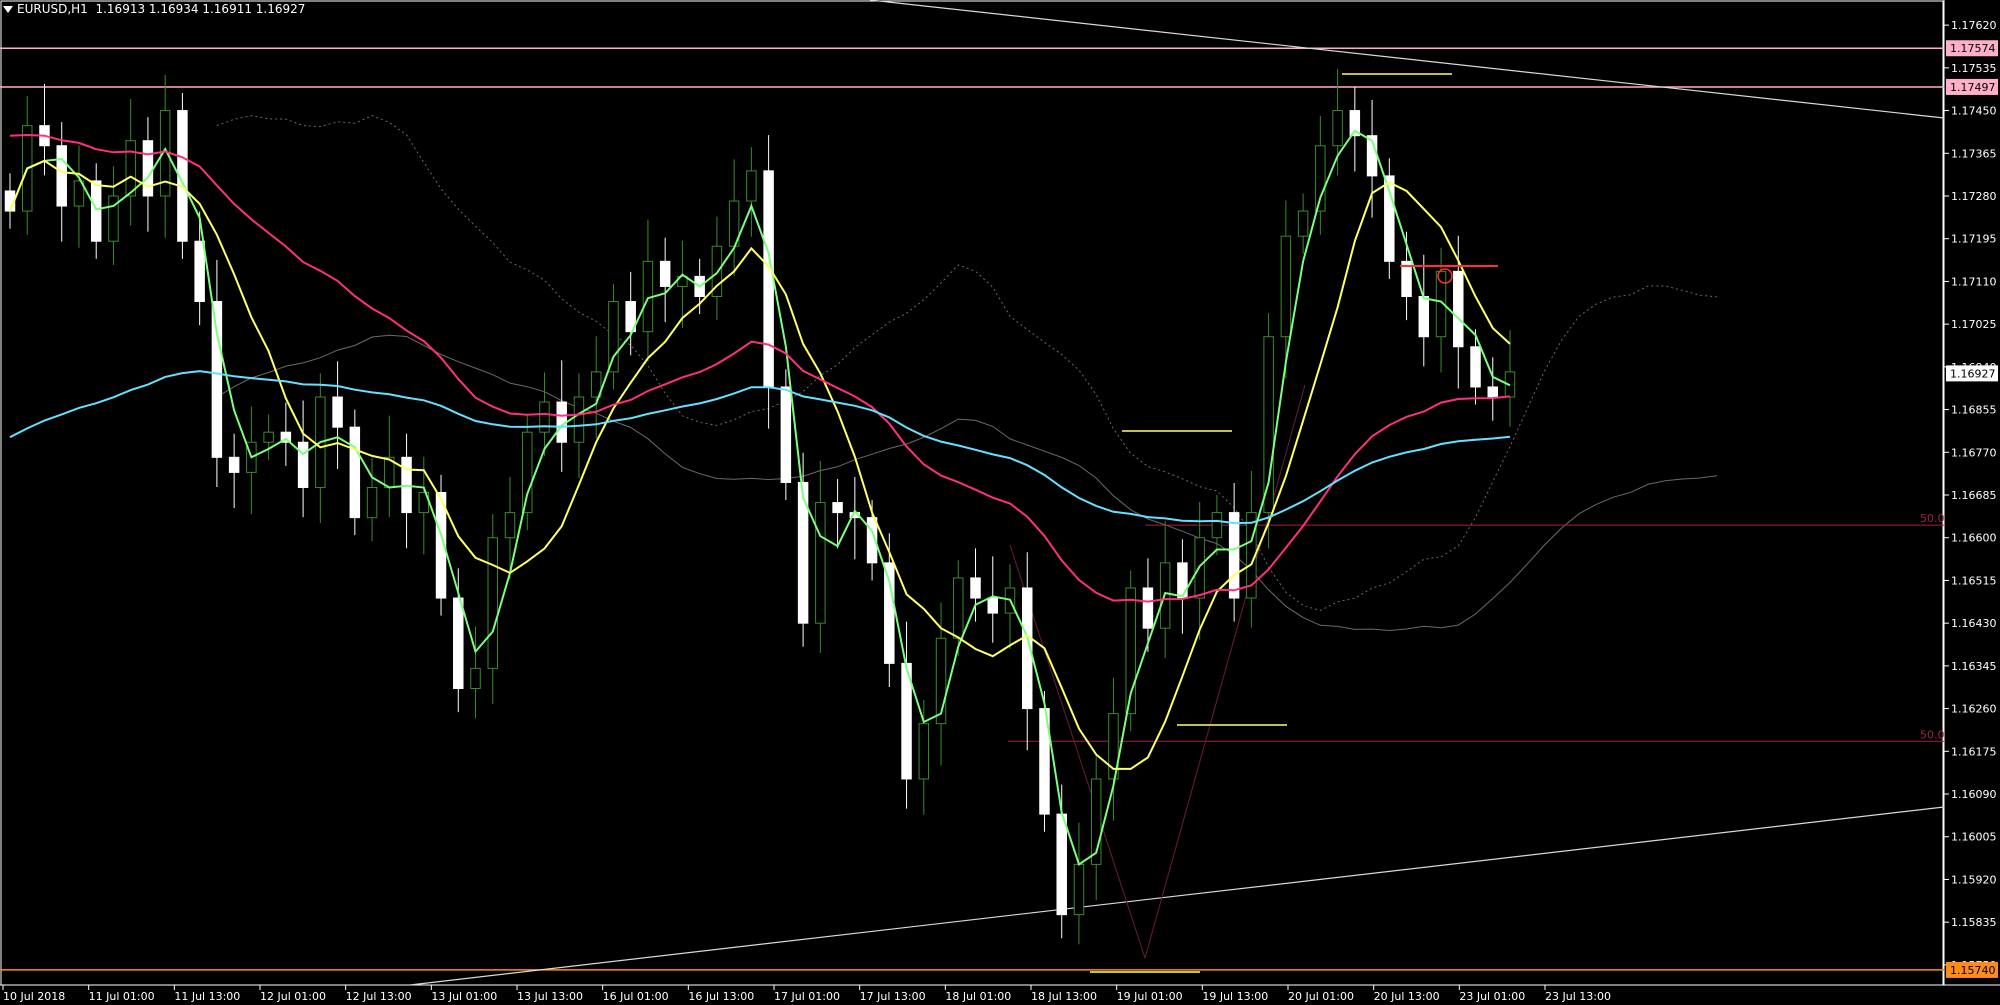  I want to click on time-tick-label: 23 Jul 13:00, so click(1578, 996).